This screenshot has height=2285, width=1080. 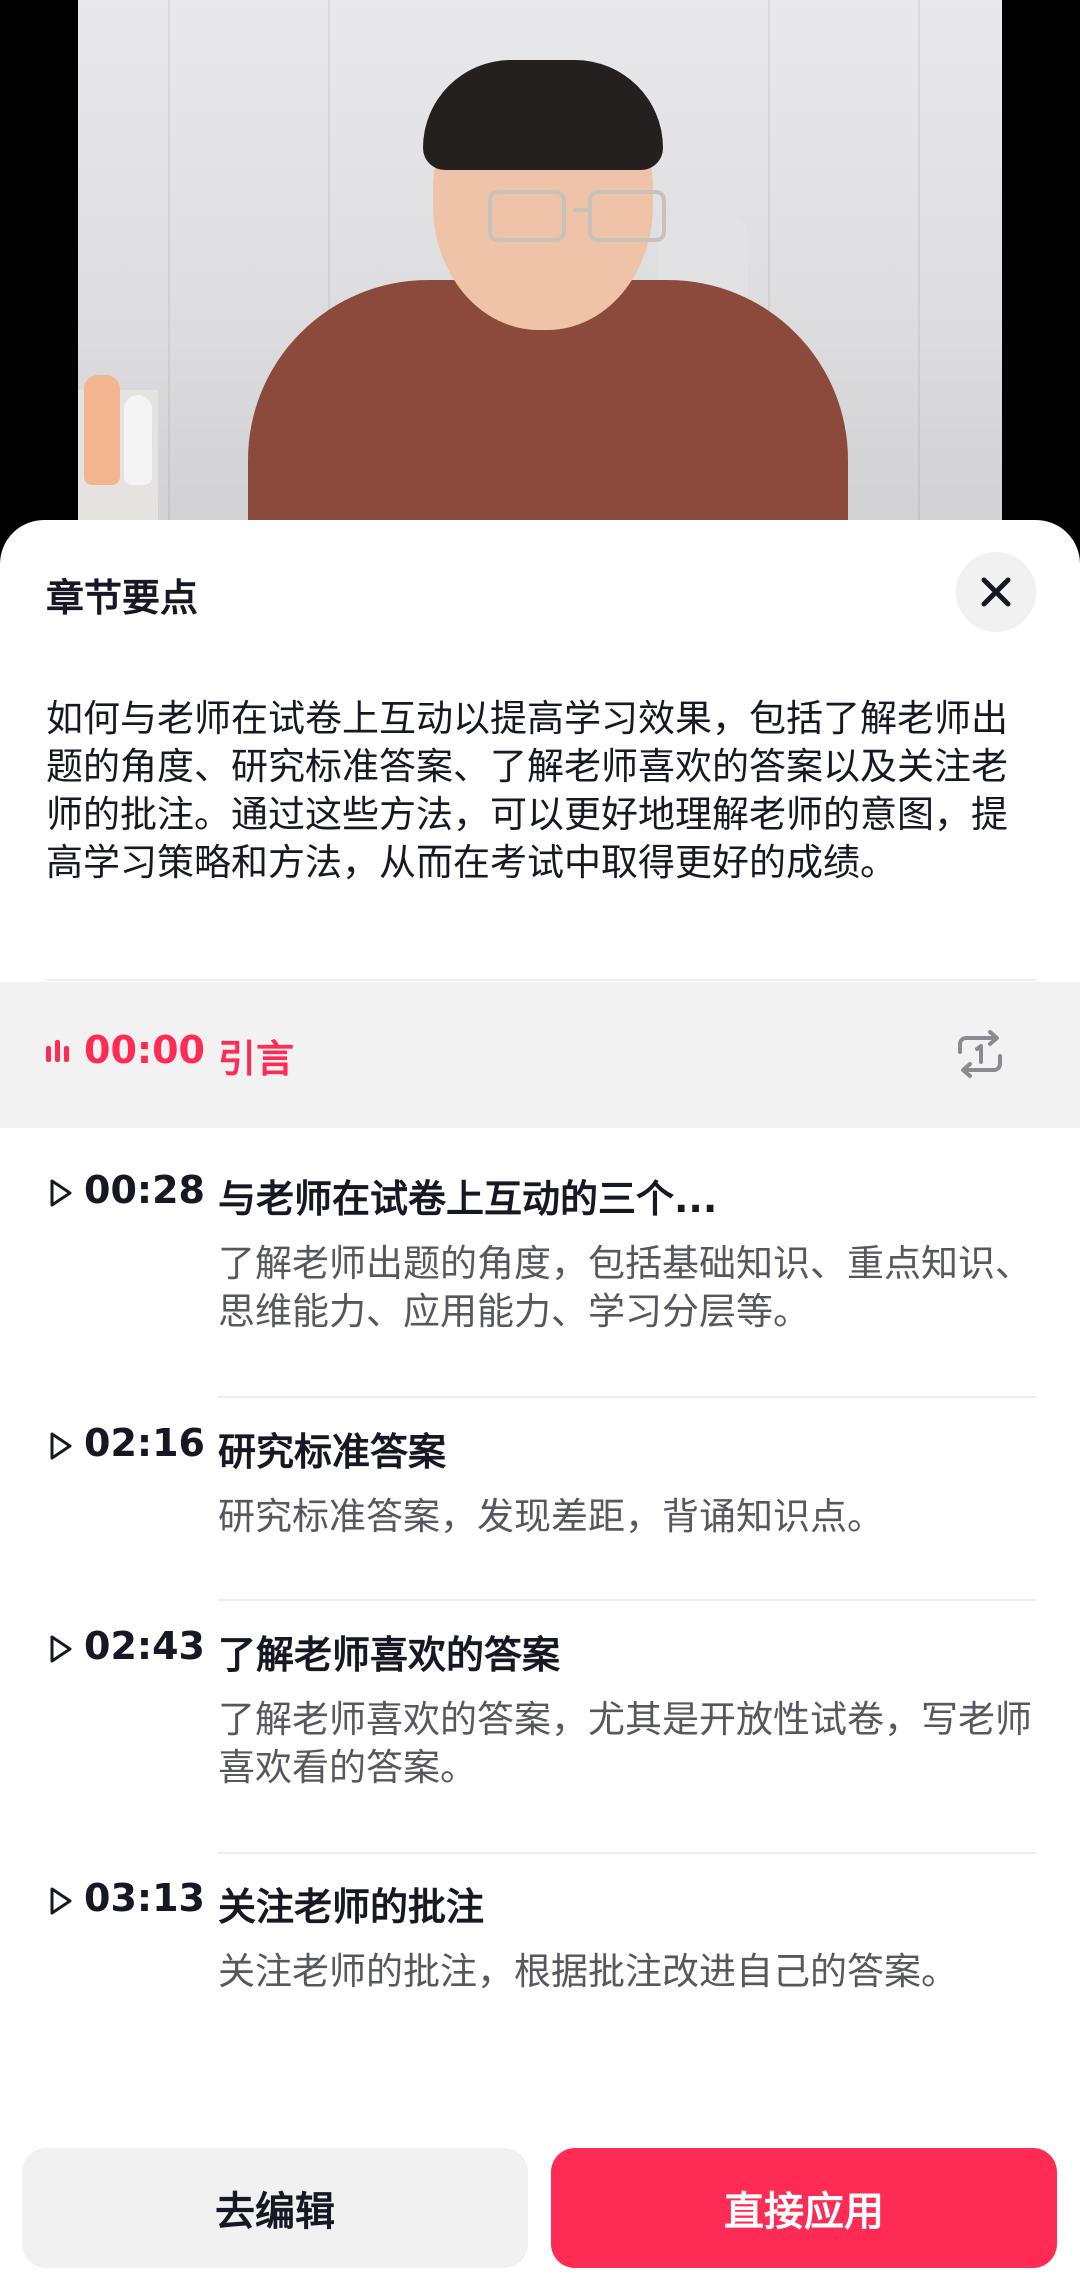 What do you see at coordinates (625, 1743) in the screenshot?
I see `chapter-description: 了解老师喜欢的答案，尤其是开放性试卷，写老师喜欢看的答案。` at bounding box center [625, 1743].